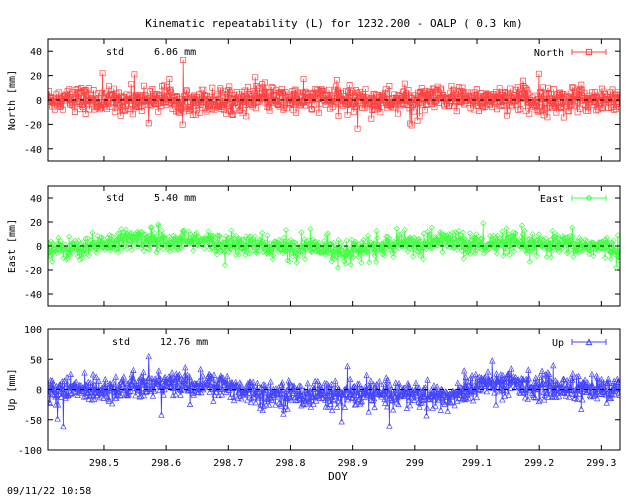 The image size is (640, 496). What do you see at coordinates (30, 451) in the screenshot?
I see `y-tick-label: -100` at bounding box center [30, 451].